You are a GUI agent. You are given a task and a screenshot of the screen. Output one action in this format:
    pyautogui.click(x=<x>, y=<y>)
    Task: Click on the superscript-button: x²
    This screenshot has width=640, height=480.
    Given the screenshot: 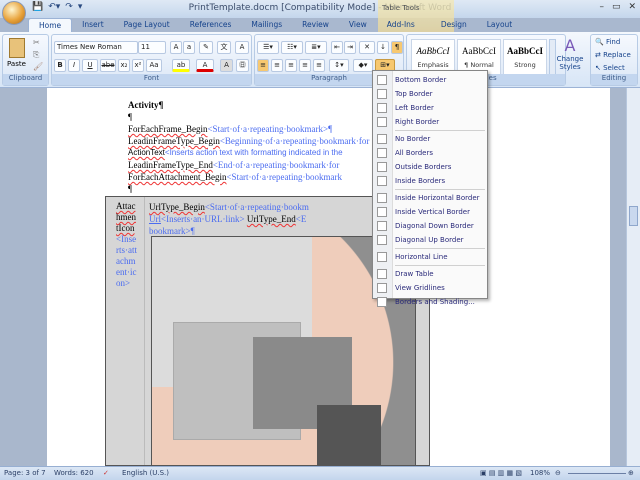 What is the action you would take?
    pyautogui.click(x=138, y=65)
    